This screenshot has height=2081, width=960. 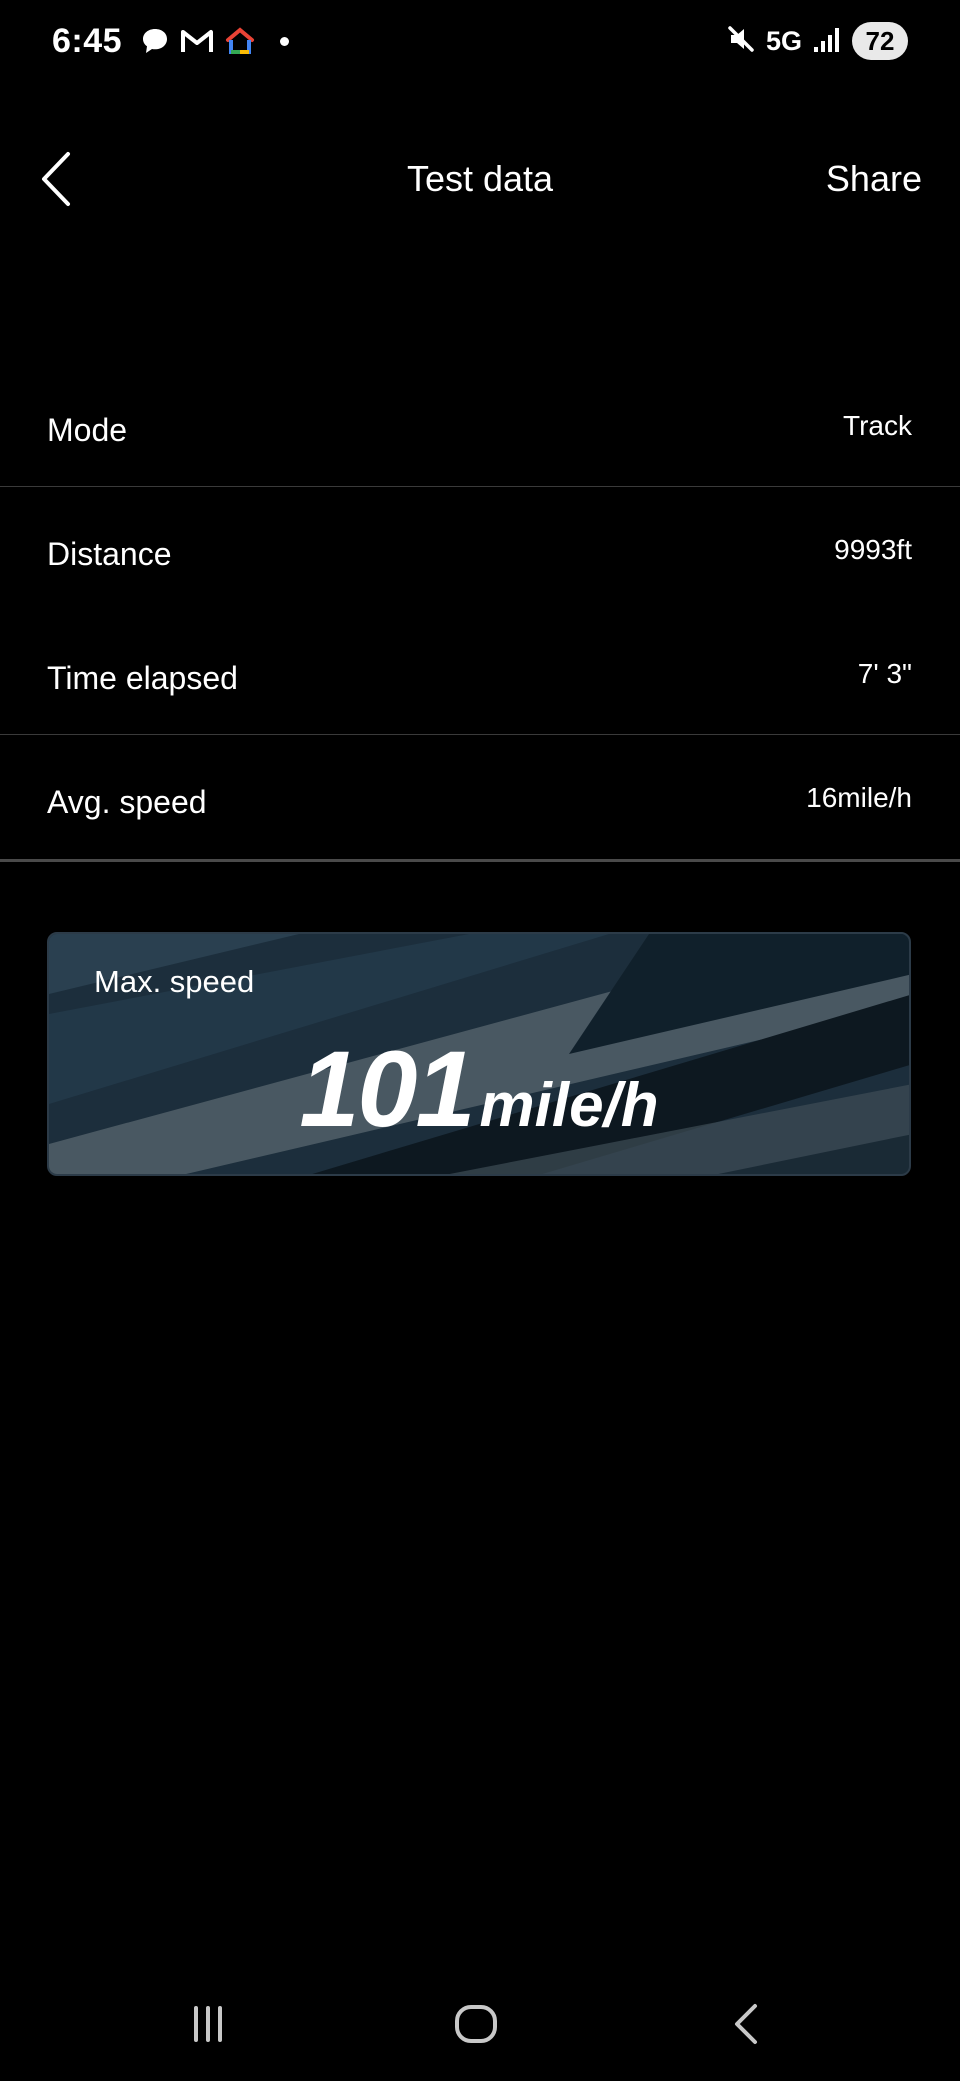 I want to click on battery-indicator: 72, so click(x=880, y=41).